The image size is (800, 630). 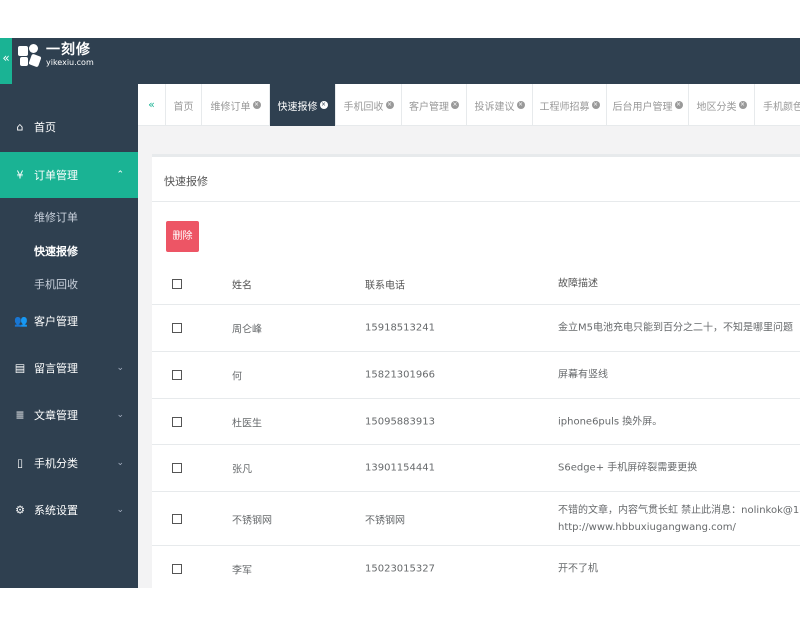 I want to click on cell-phone: 15095883913, so click(x=400, y=421).